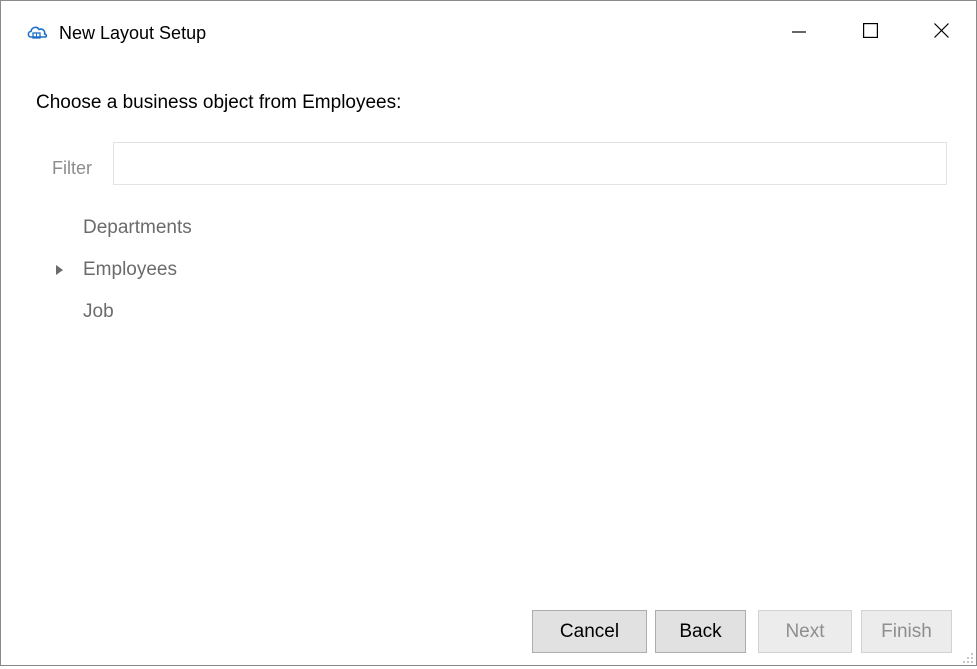  I want to click on tree-item-label: Departments, so click(137, 227).